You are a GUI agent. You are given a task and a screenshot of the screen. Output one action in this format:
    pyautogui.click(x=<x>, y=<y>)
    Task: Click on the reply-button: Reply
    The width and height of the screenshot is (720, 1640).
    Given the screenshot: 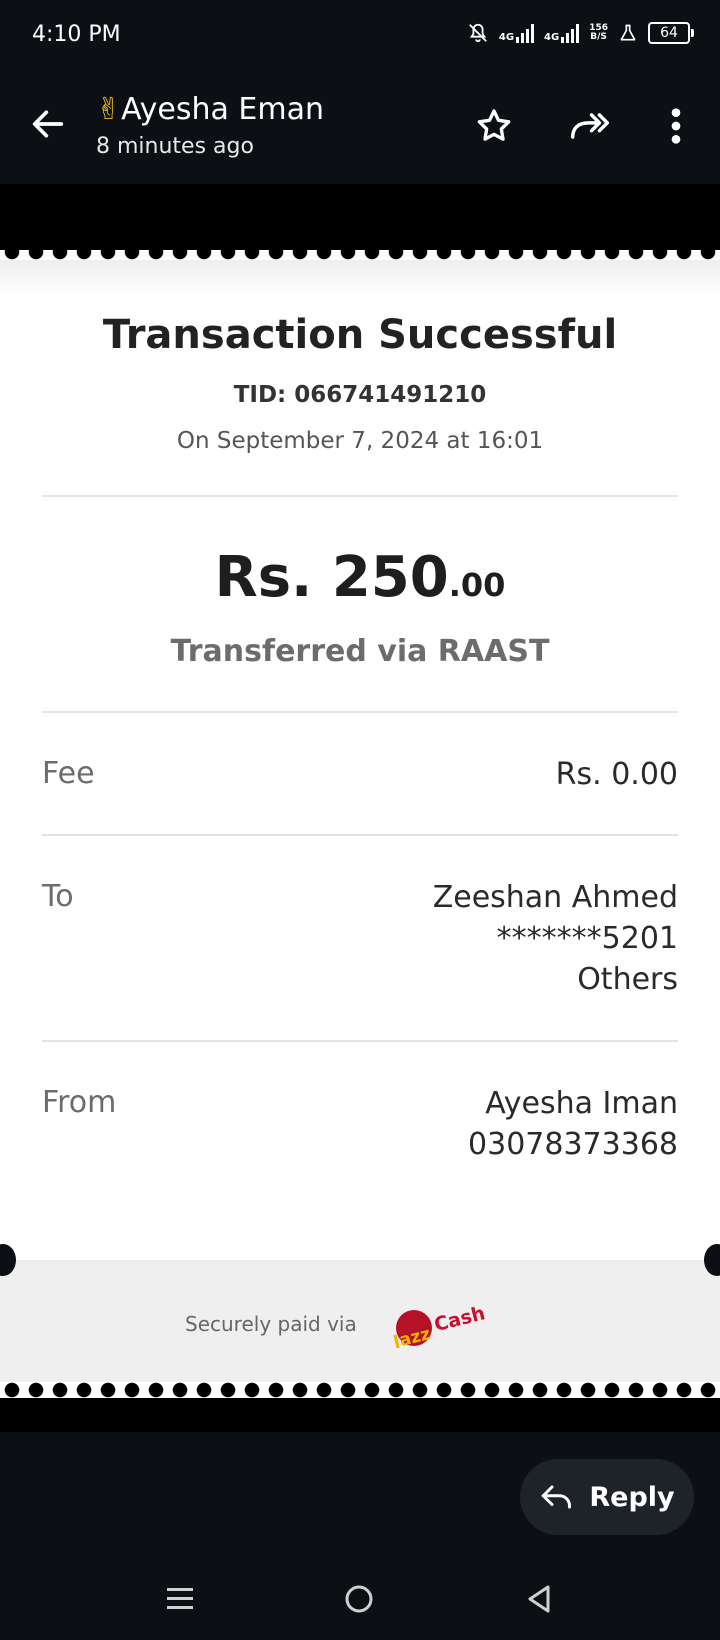 What is the action you would take?
    pyautogui.click(x=607, y=1497)
    